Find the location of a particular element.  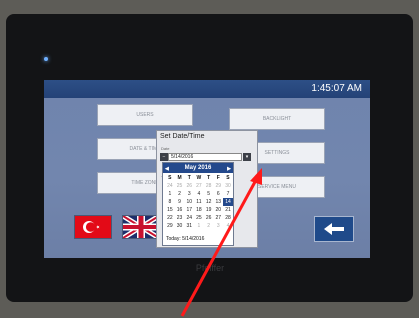

calendar-day: 8 is located at coordinates (170, 202).